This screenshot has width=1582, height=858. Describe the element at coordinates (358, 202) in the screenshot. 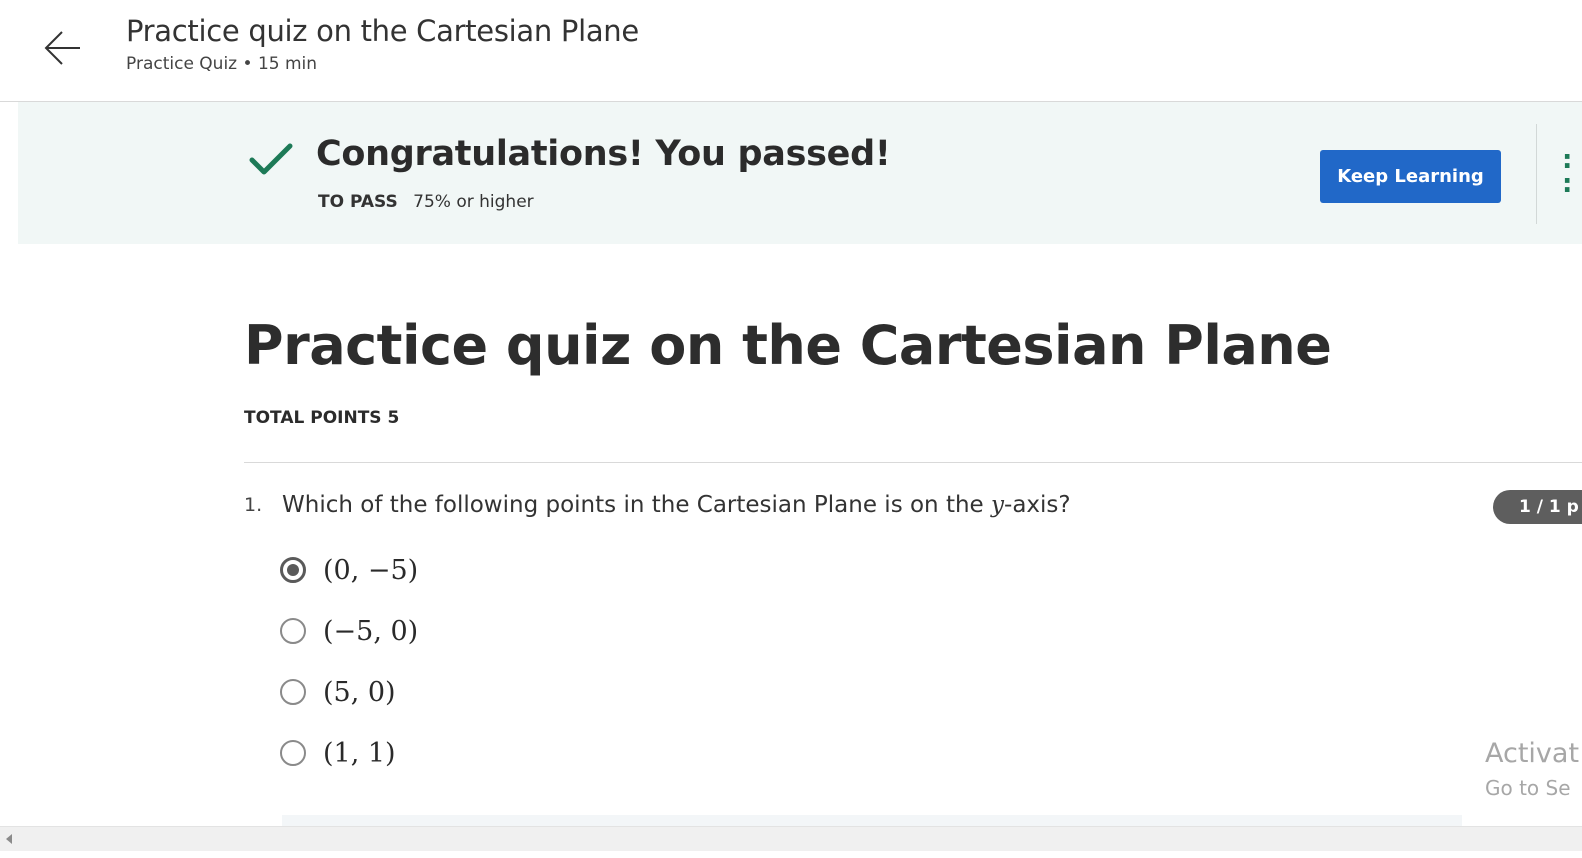

I see `to-pass-label: TO PASS` at that location.